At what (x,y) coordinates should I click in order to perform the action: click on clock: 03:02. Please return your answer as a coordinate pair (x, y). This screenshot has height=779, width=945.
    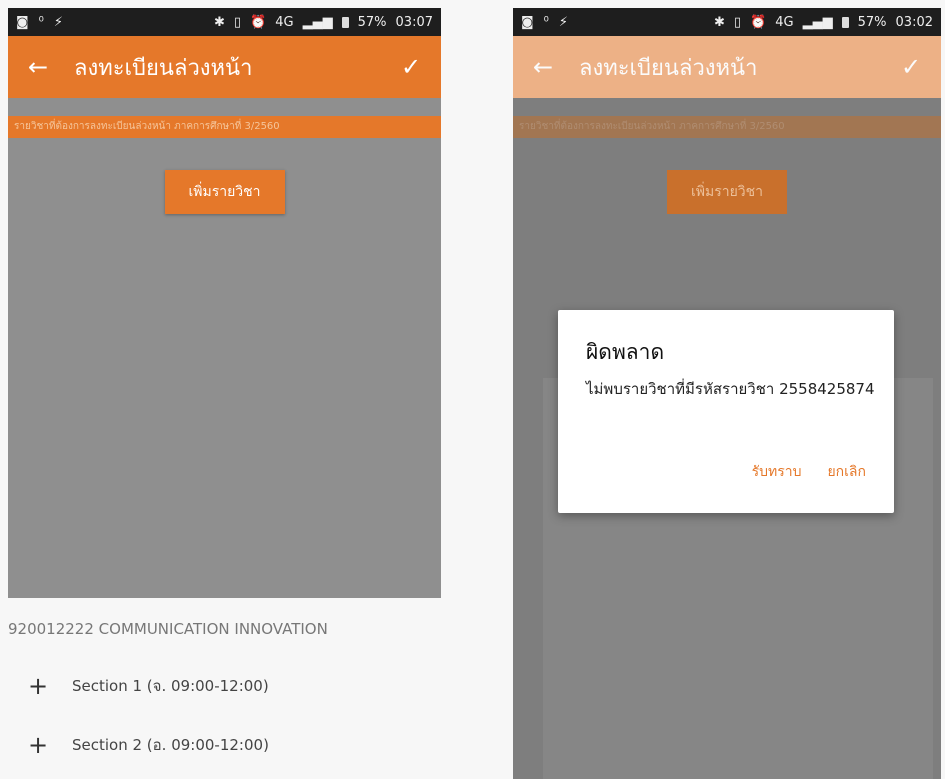
    Looking at the image, I should click on (914, 22).